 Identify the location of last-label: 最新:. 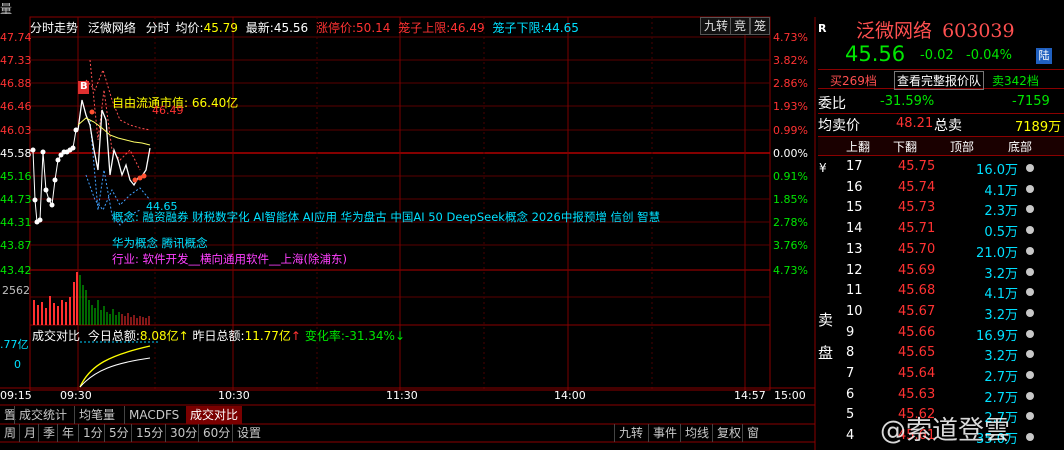
(259, 28).